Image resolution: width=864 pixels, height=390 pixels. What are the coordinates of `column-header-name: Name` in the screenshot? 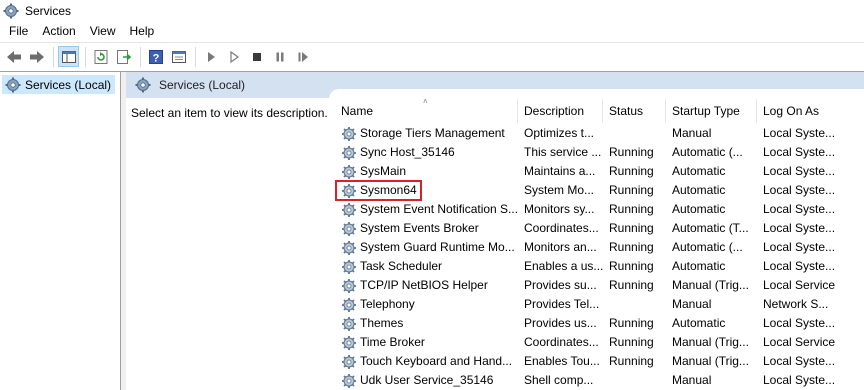 It's located at (429, 111).